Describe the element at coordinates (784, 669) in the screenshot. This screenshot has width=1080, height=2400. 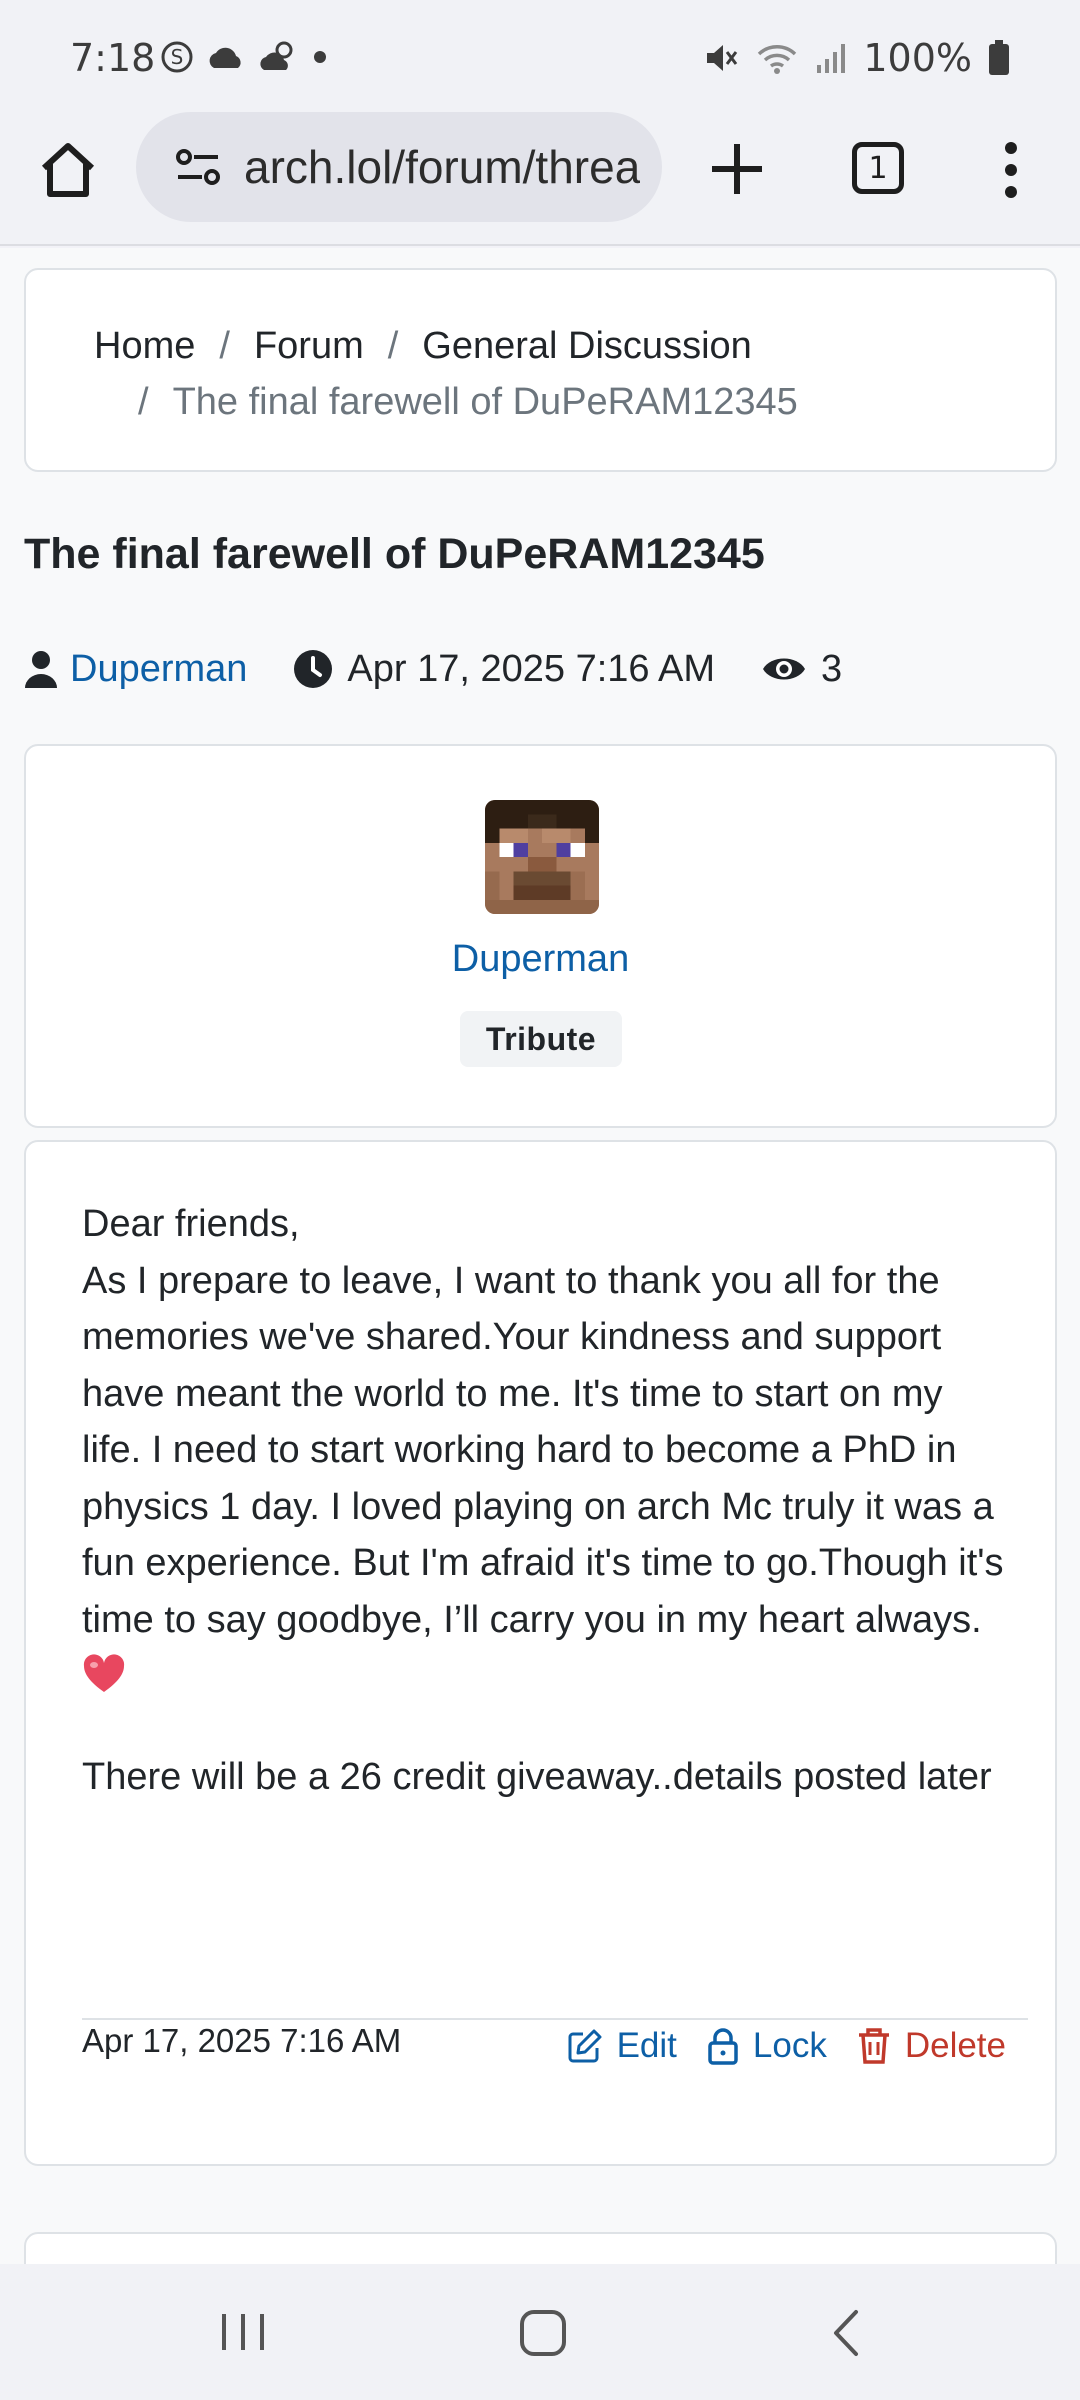
I see `eye-icon` at that location.